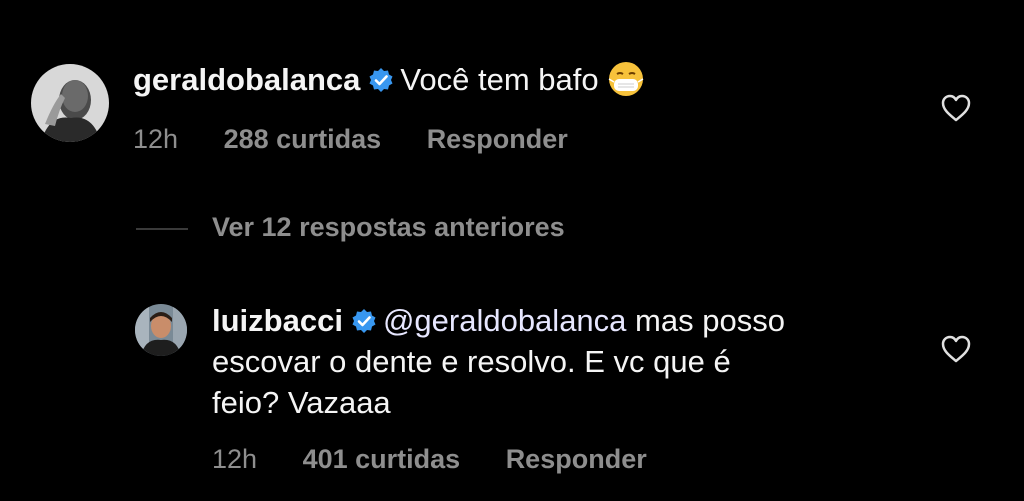  I want to click on mask-face-emoji-icon, so click(626, 83).